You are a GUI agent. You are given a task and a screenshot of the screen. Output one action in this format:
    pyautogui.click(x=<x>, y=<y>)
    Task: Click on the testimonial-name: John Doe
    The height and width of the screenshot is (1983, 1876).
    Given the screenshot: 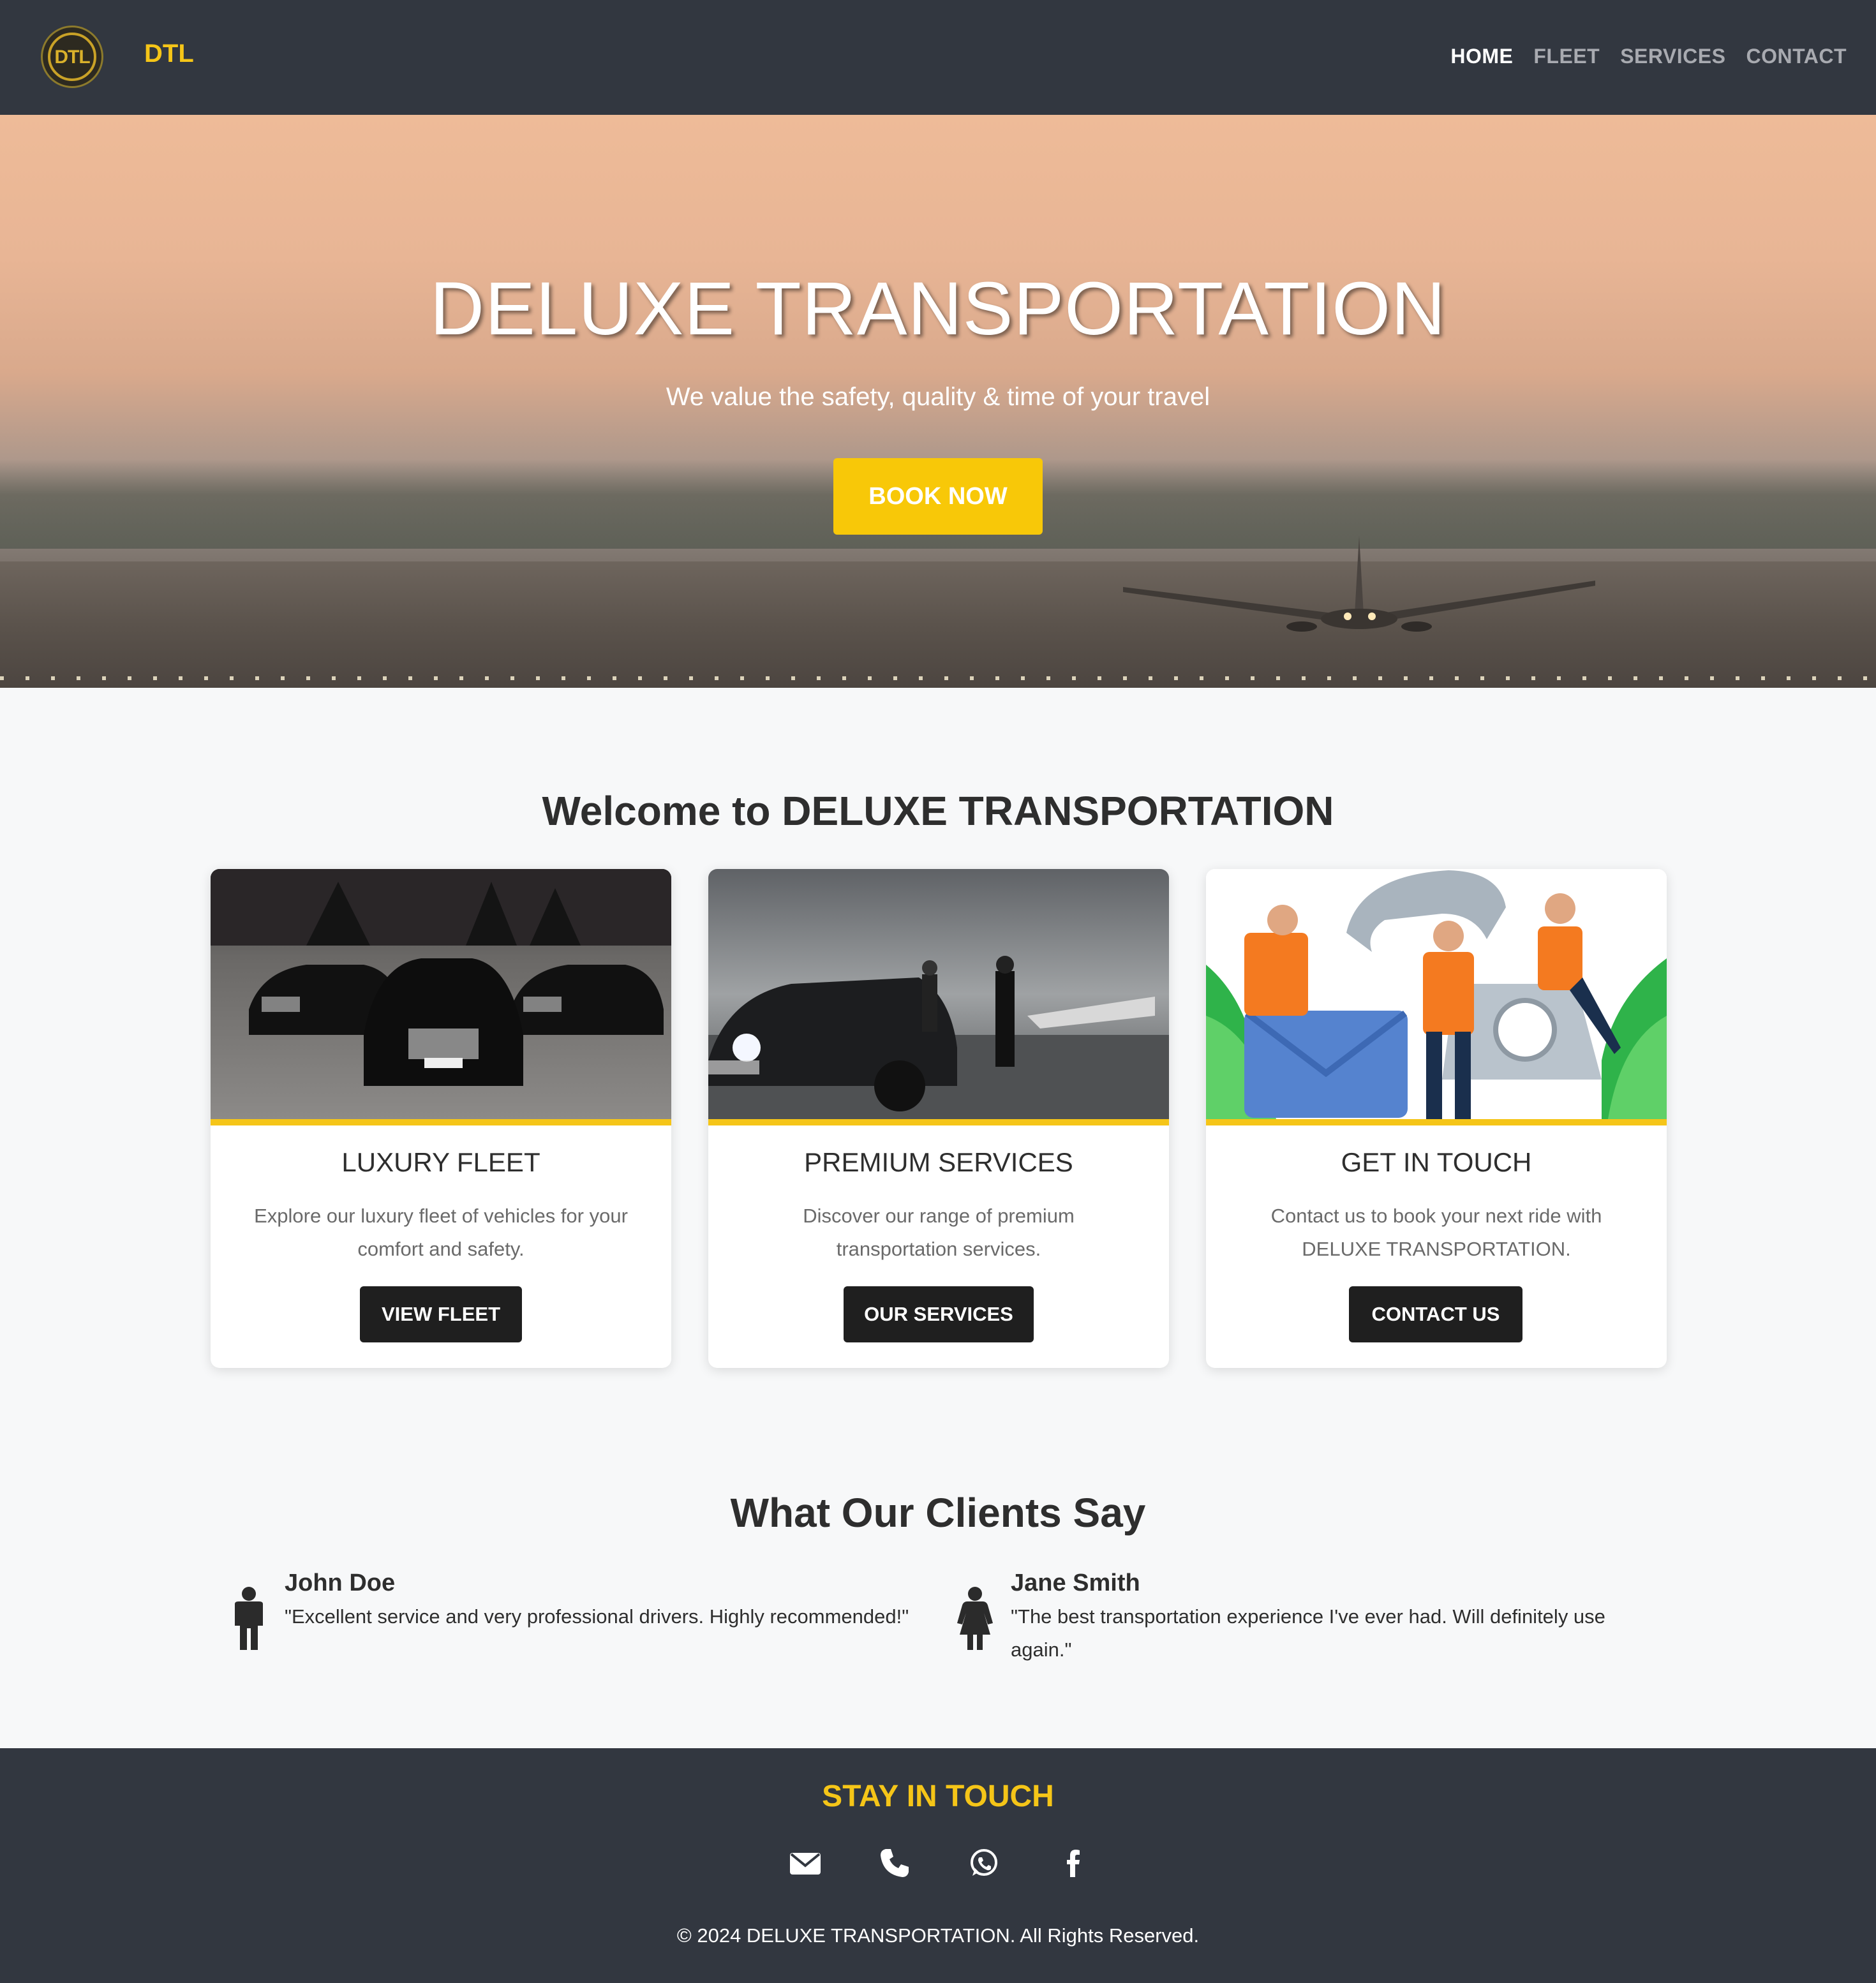 What is the action you would take?
    pyautogui.click(x=340, y=1583)
    